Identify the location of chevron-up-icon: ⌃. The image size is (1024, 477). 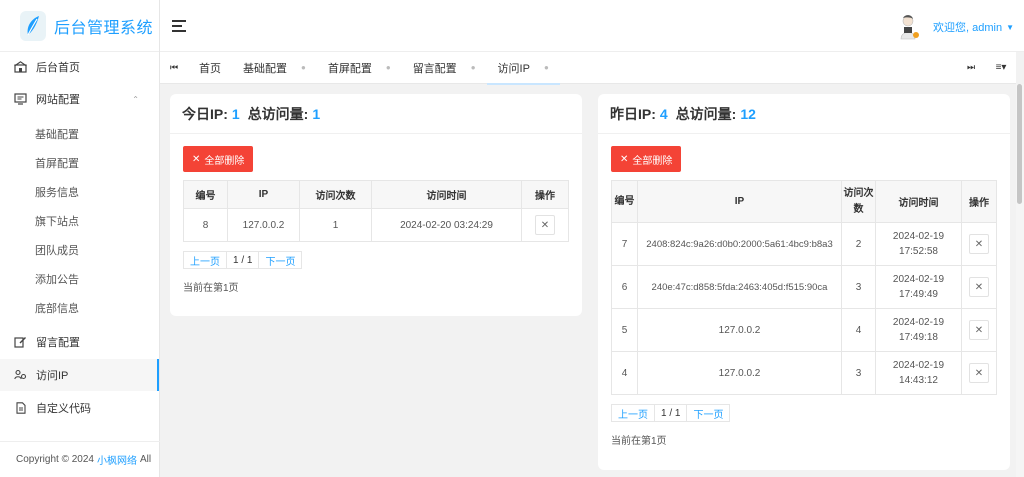
(135, 99).